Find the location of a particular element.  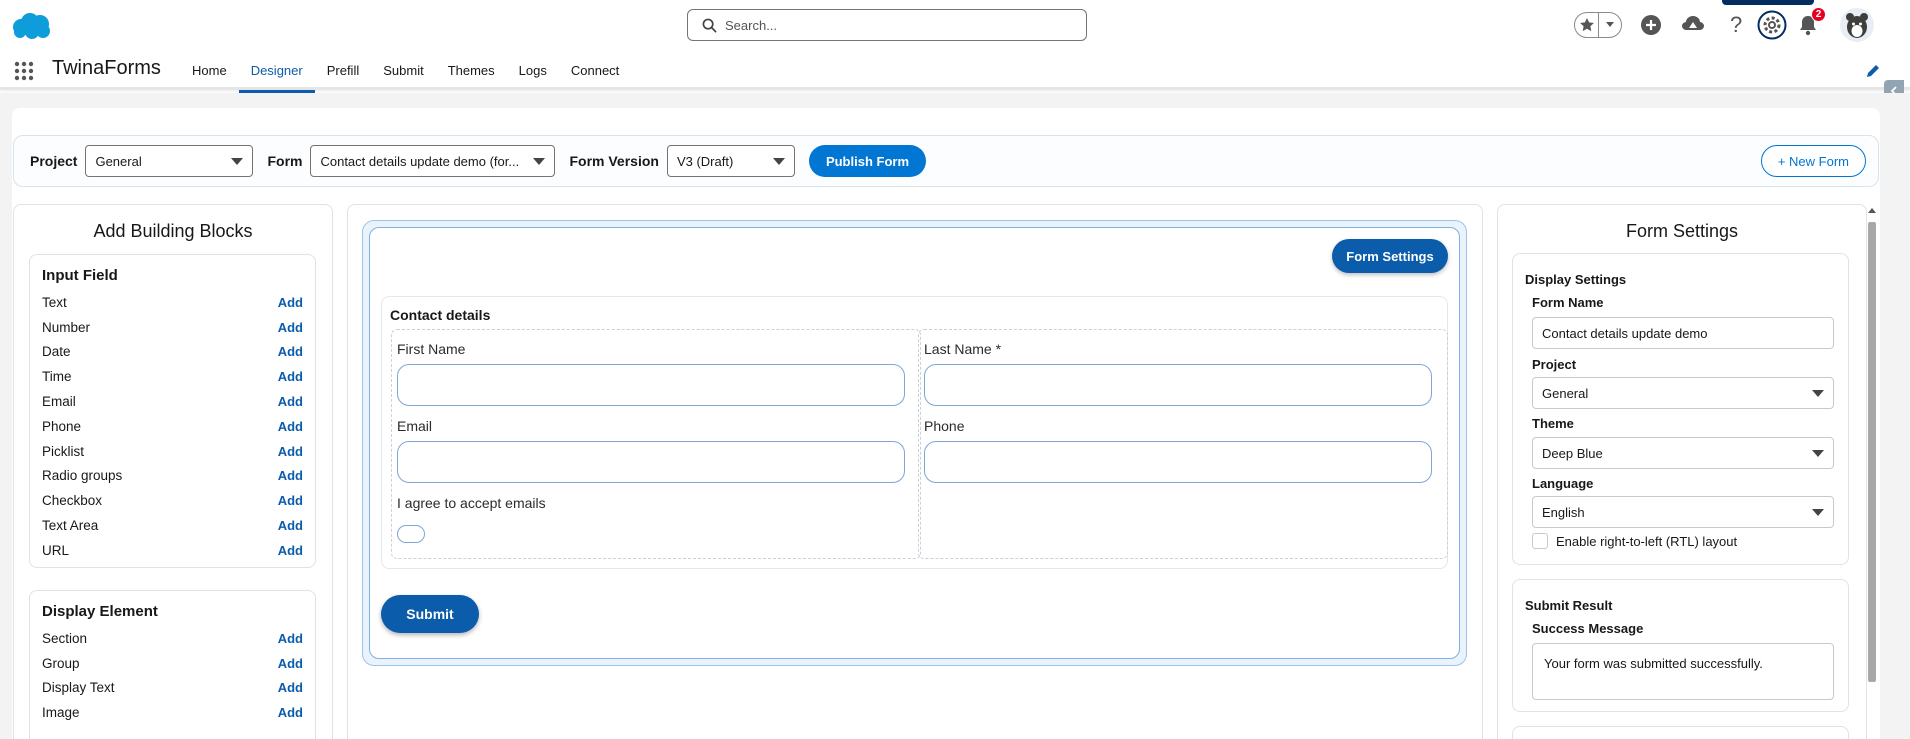

next-settings-card is located at coordinates (1680, 732).